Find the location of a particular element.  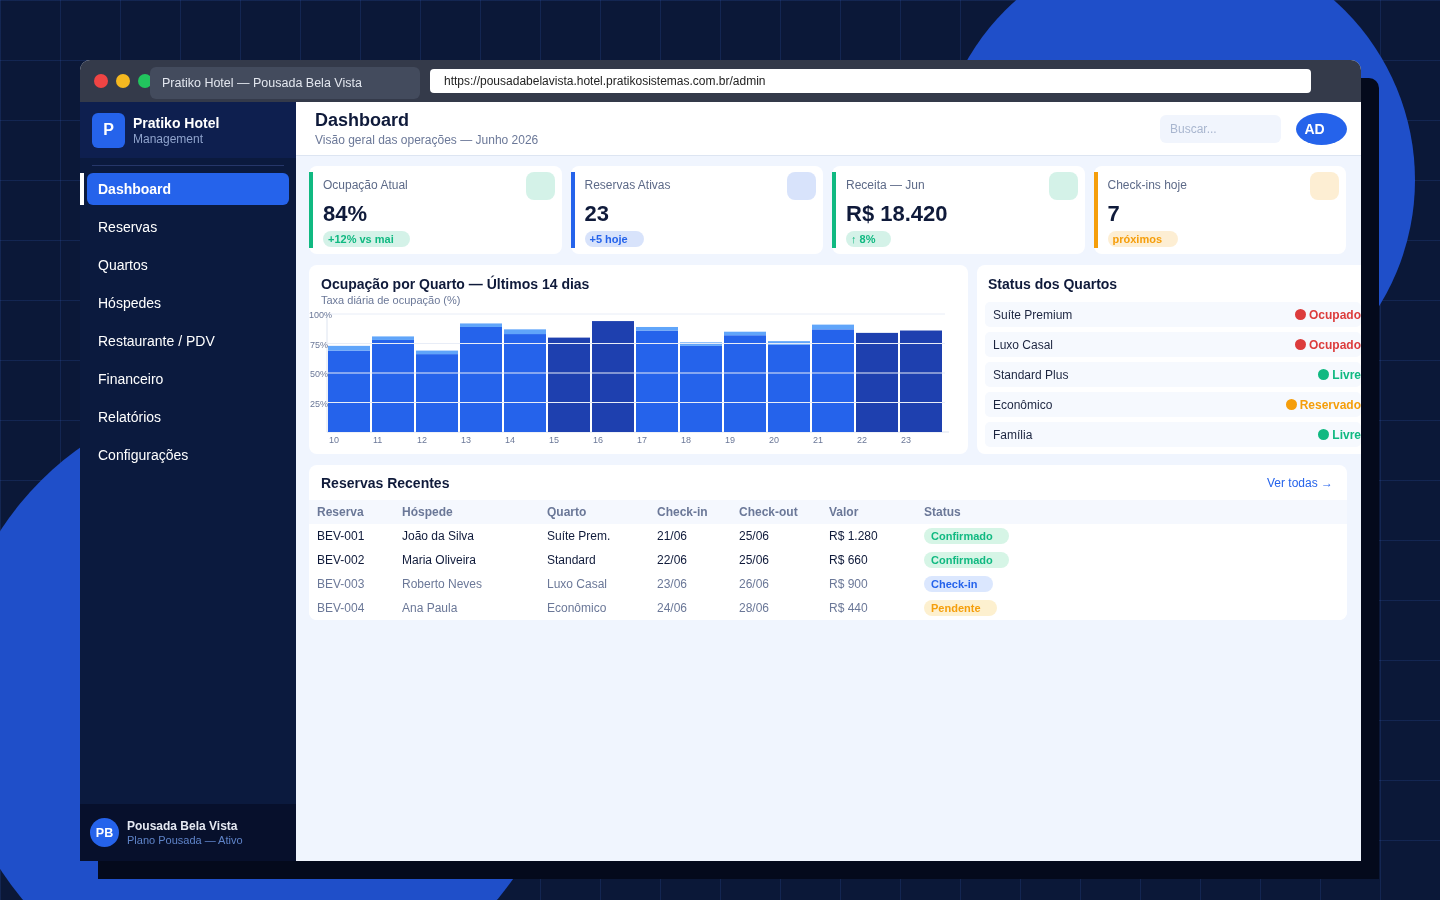

axis-label: 15 is located at coordinates (554, 440).